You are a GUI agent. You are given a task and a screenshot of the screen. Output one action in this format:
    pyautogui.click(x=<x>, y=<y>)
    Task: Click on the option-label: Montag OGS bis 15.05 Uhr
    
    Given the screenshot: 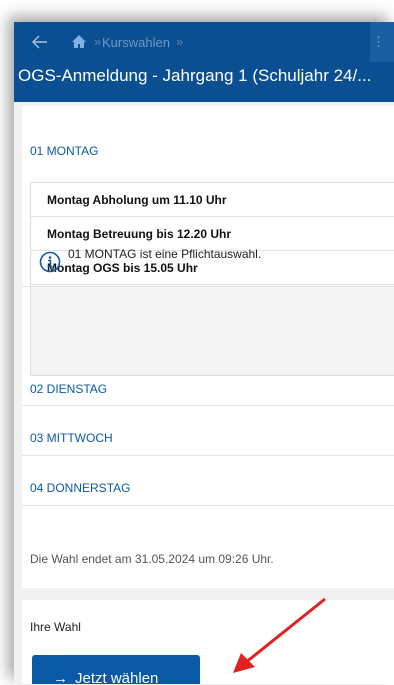 What is the action you would take?
    pyautogui.click(x=122, y=268)
    